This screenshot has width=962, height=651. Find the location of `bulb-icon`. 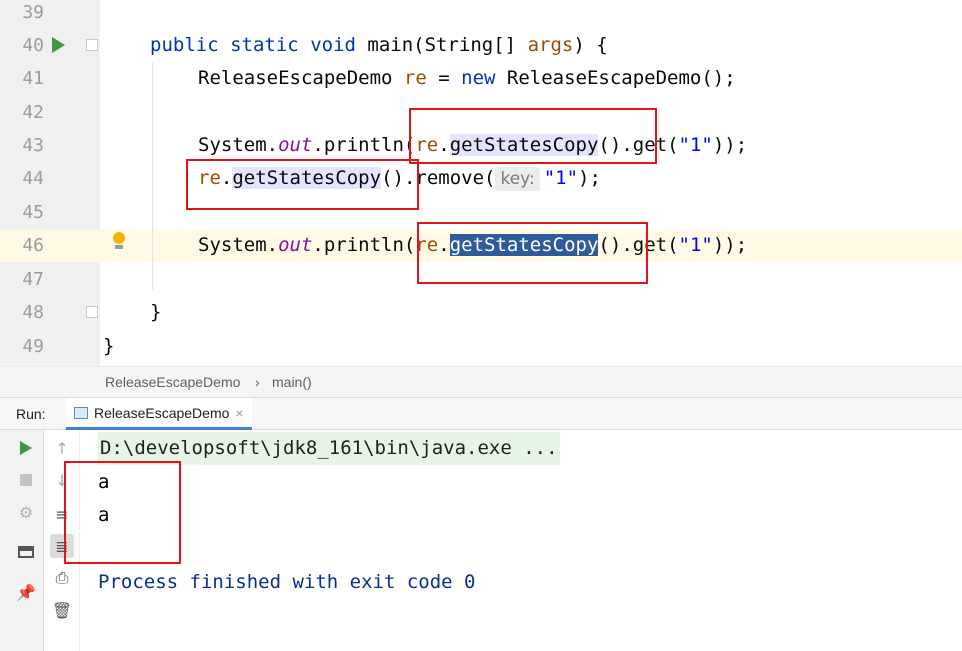

bulb-icon is located at coordinates (119, 241).